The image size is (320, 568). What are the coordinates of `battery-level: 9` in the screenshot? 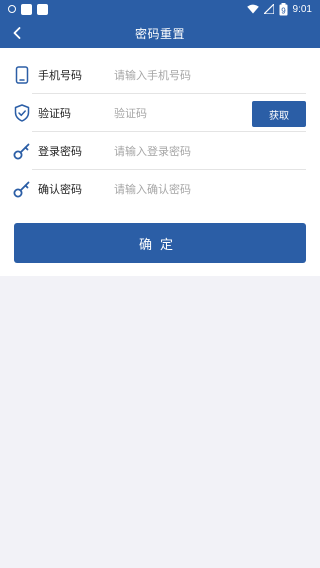 It's located at (283, 10).